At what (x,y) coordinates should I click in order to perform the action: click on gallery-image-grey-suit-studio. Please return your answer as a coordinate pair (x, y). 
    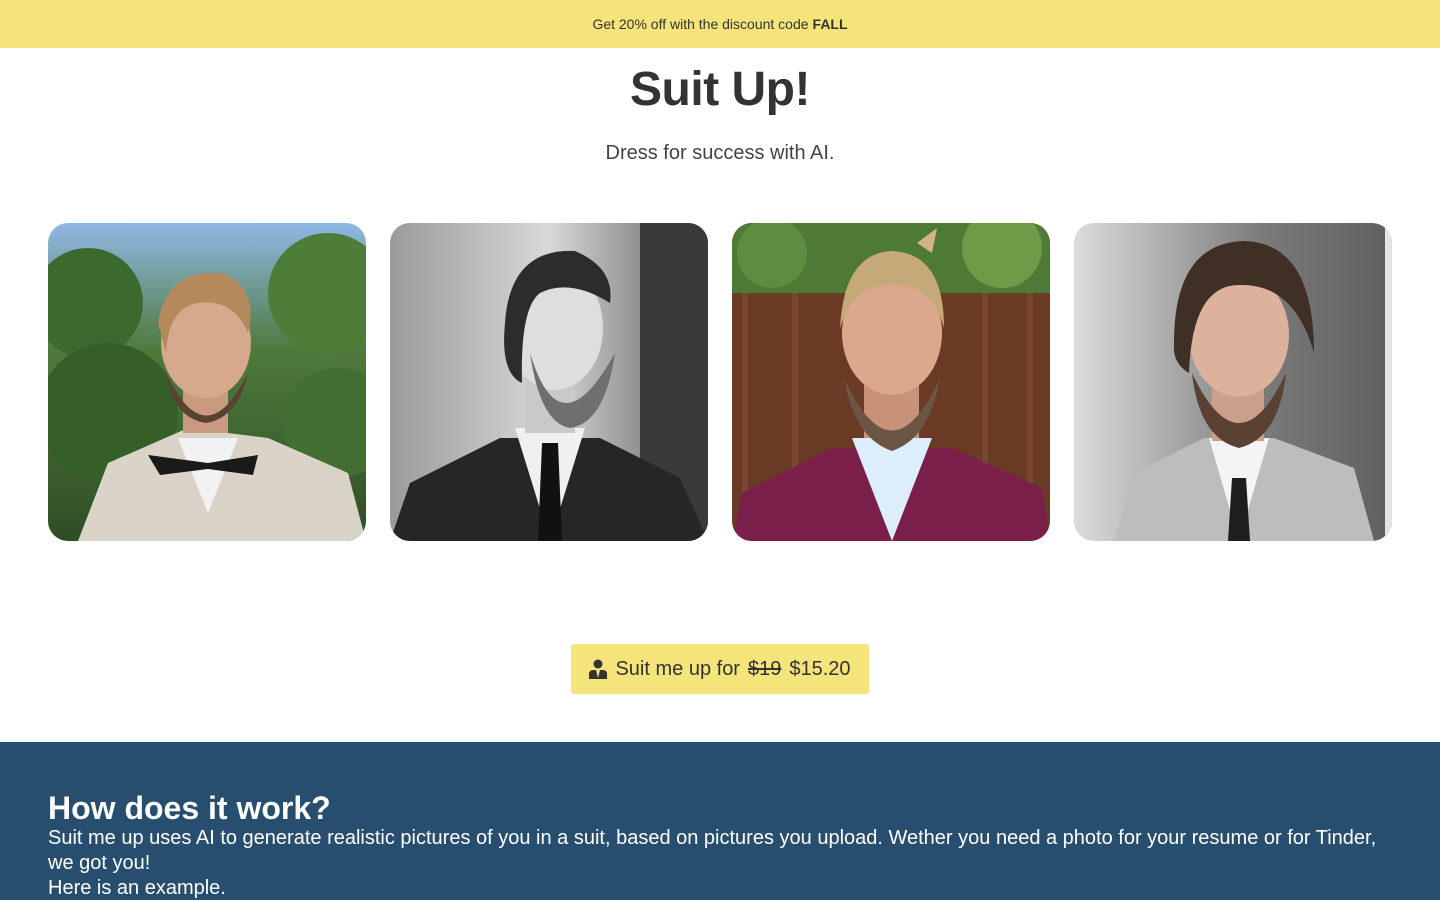
    Looking at the image, I should click on (1233, 382).